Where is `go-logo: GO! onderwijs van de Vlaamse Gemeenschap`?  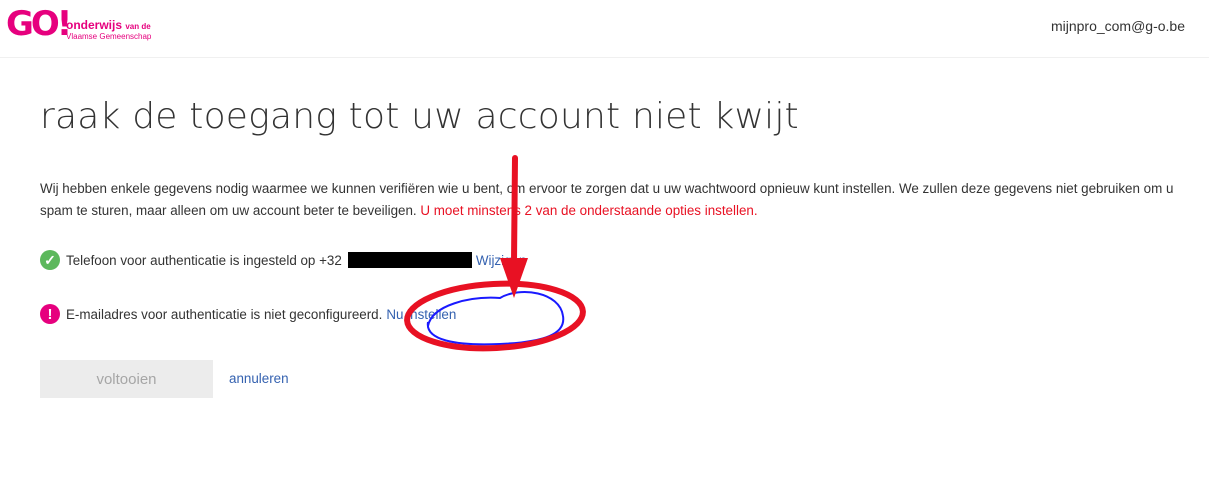
go-logo: GO! onderwijs van de Vlaamse Gemeenschap is located at coordinates (91, 25).